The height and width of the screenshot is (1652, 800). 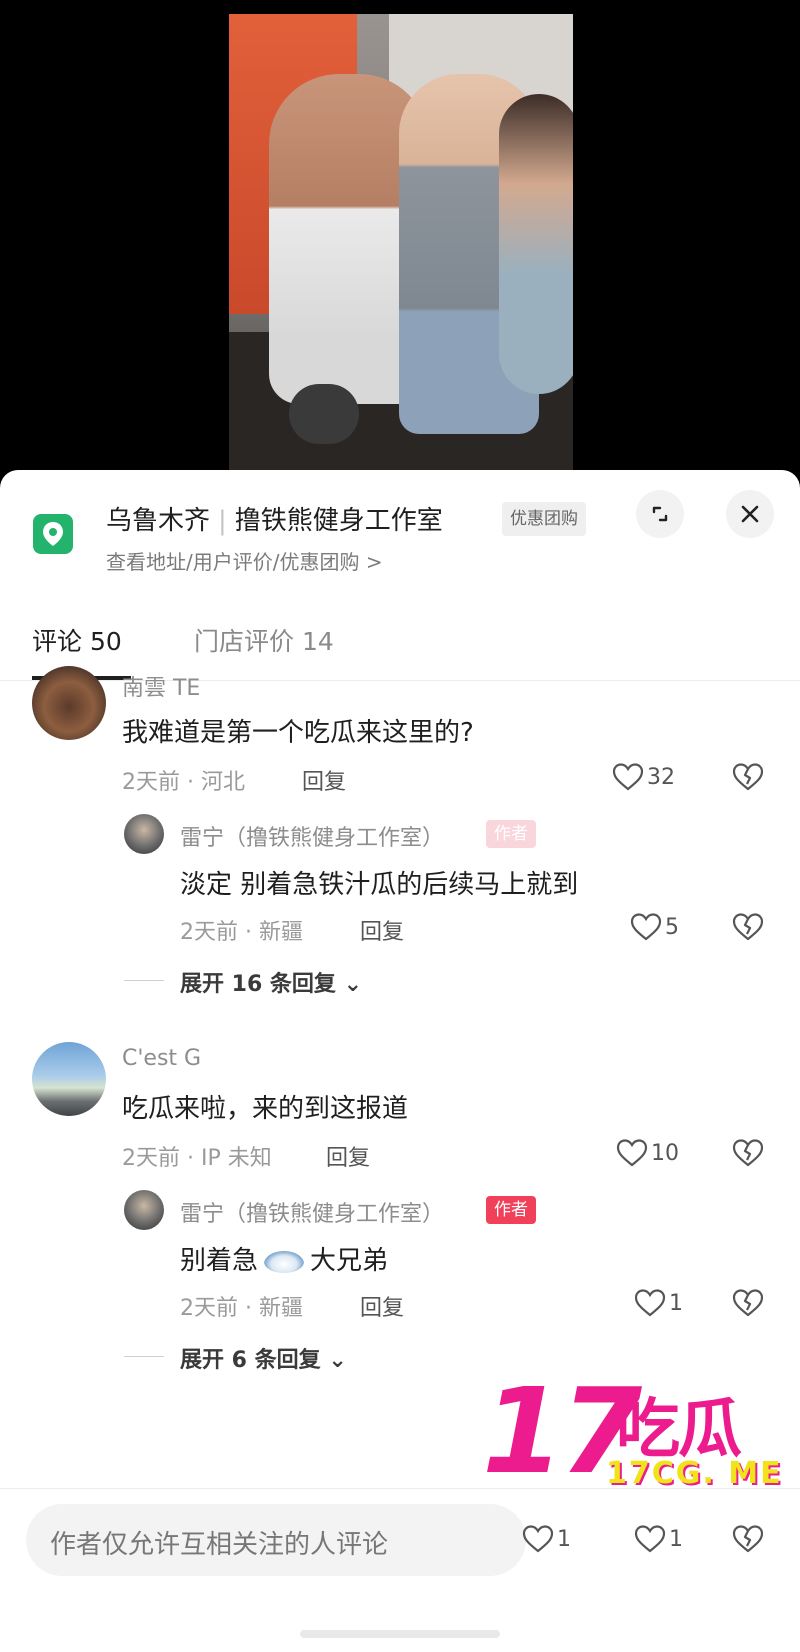 I want to click on expand-button, so click(x=660, y=514).